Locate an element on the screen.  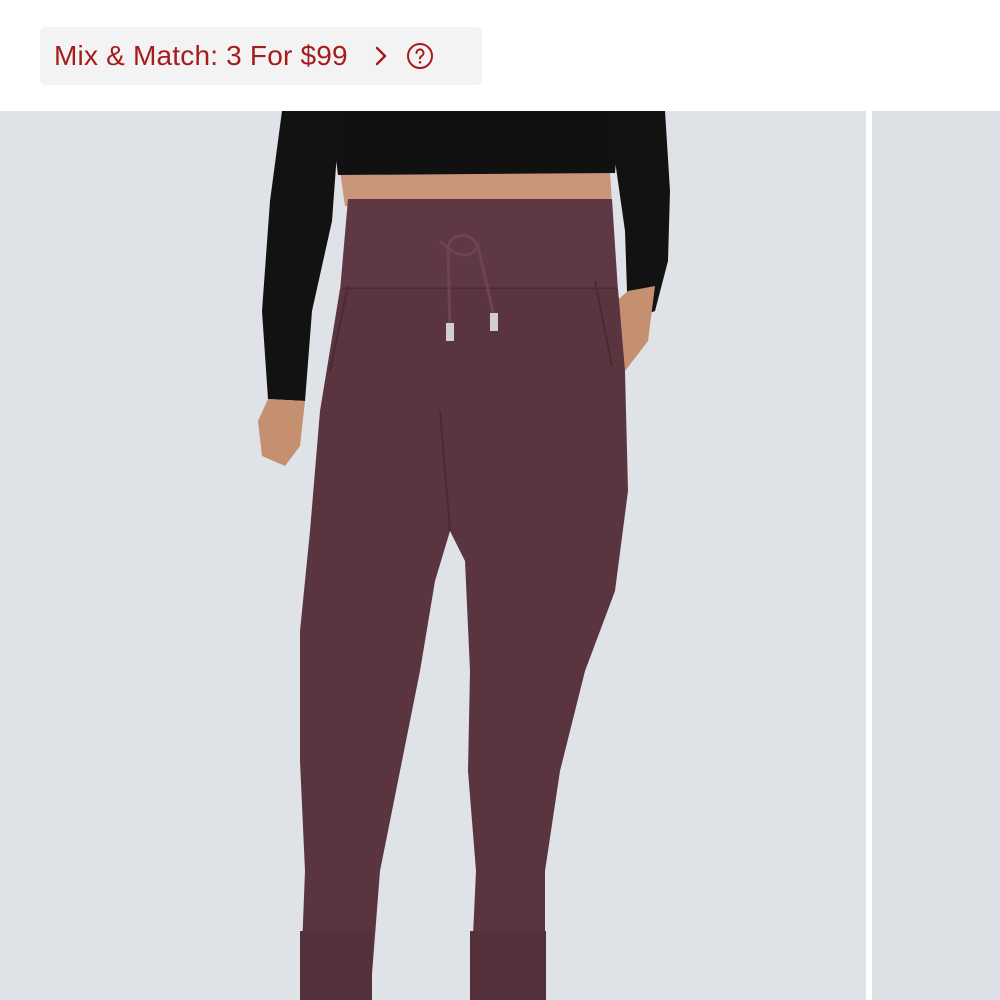
promo-label: Mix & Match: 3 For $99 is located at coordinates (201, 55).